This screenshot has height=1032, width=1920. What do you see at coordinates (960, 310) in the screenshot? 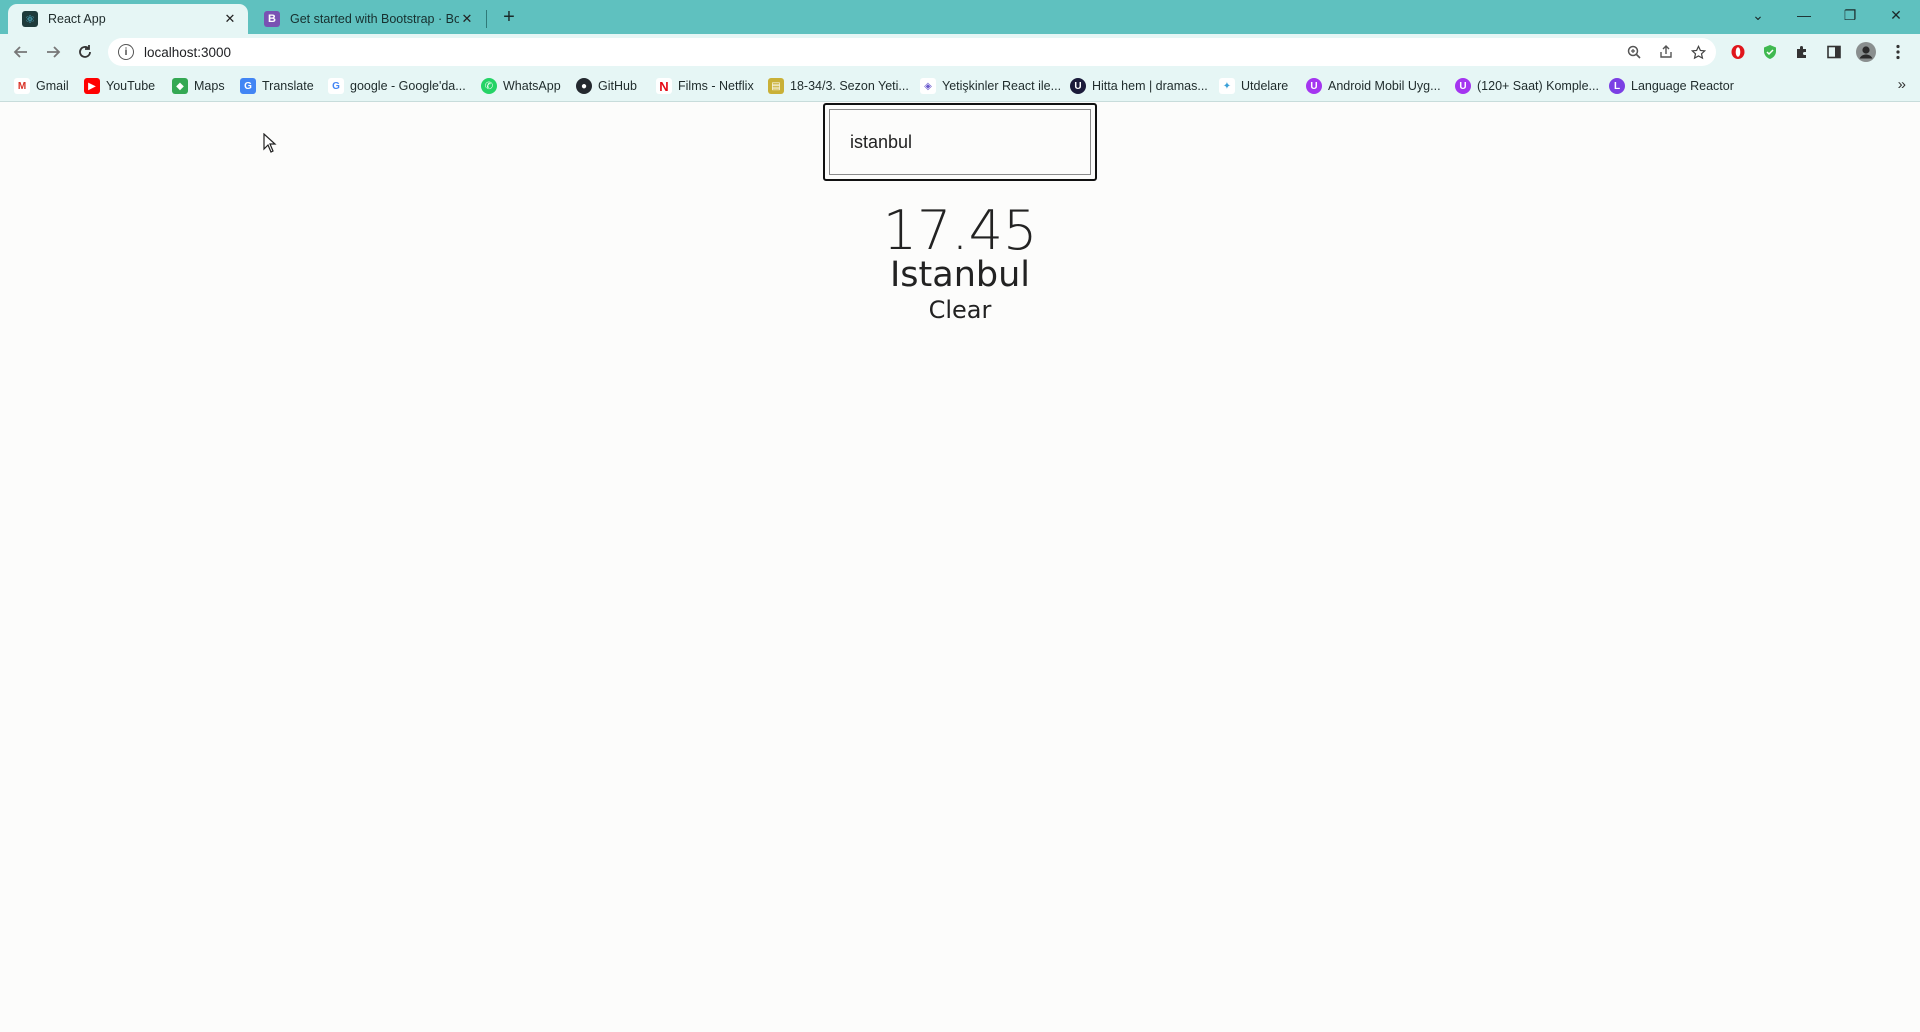
I see `weather-condition: Clear` at bounding box center [960, 310].